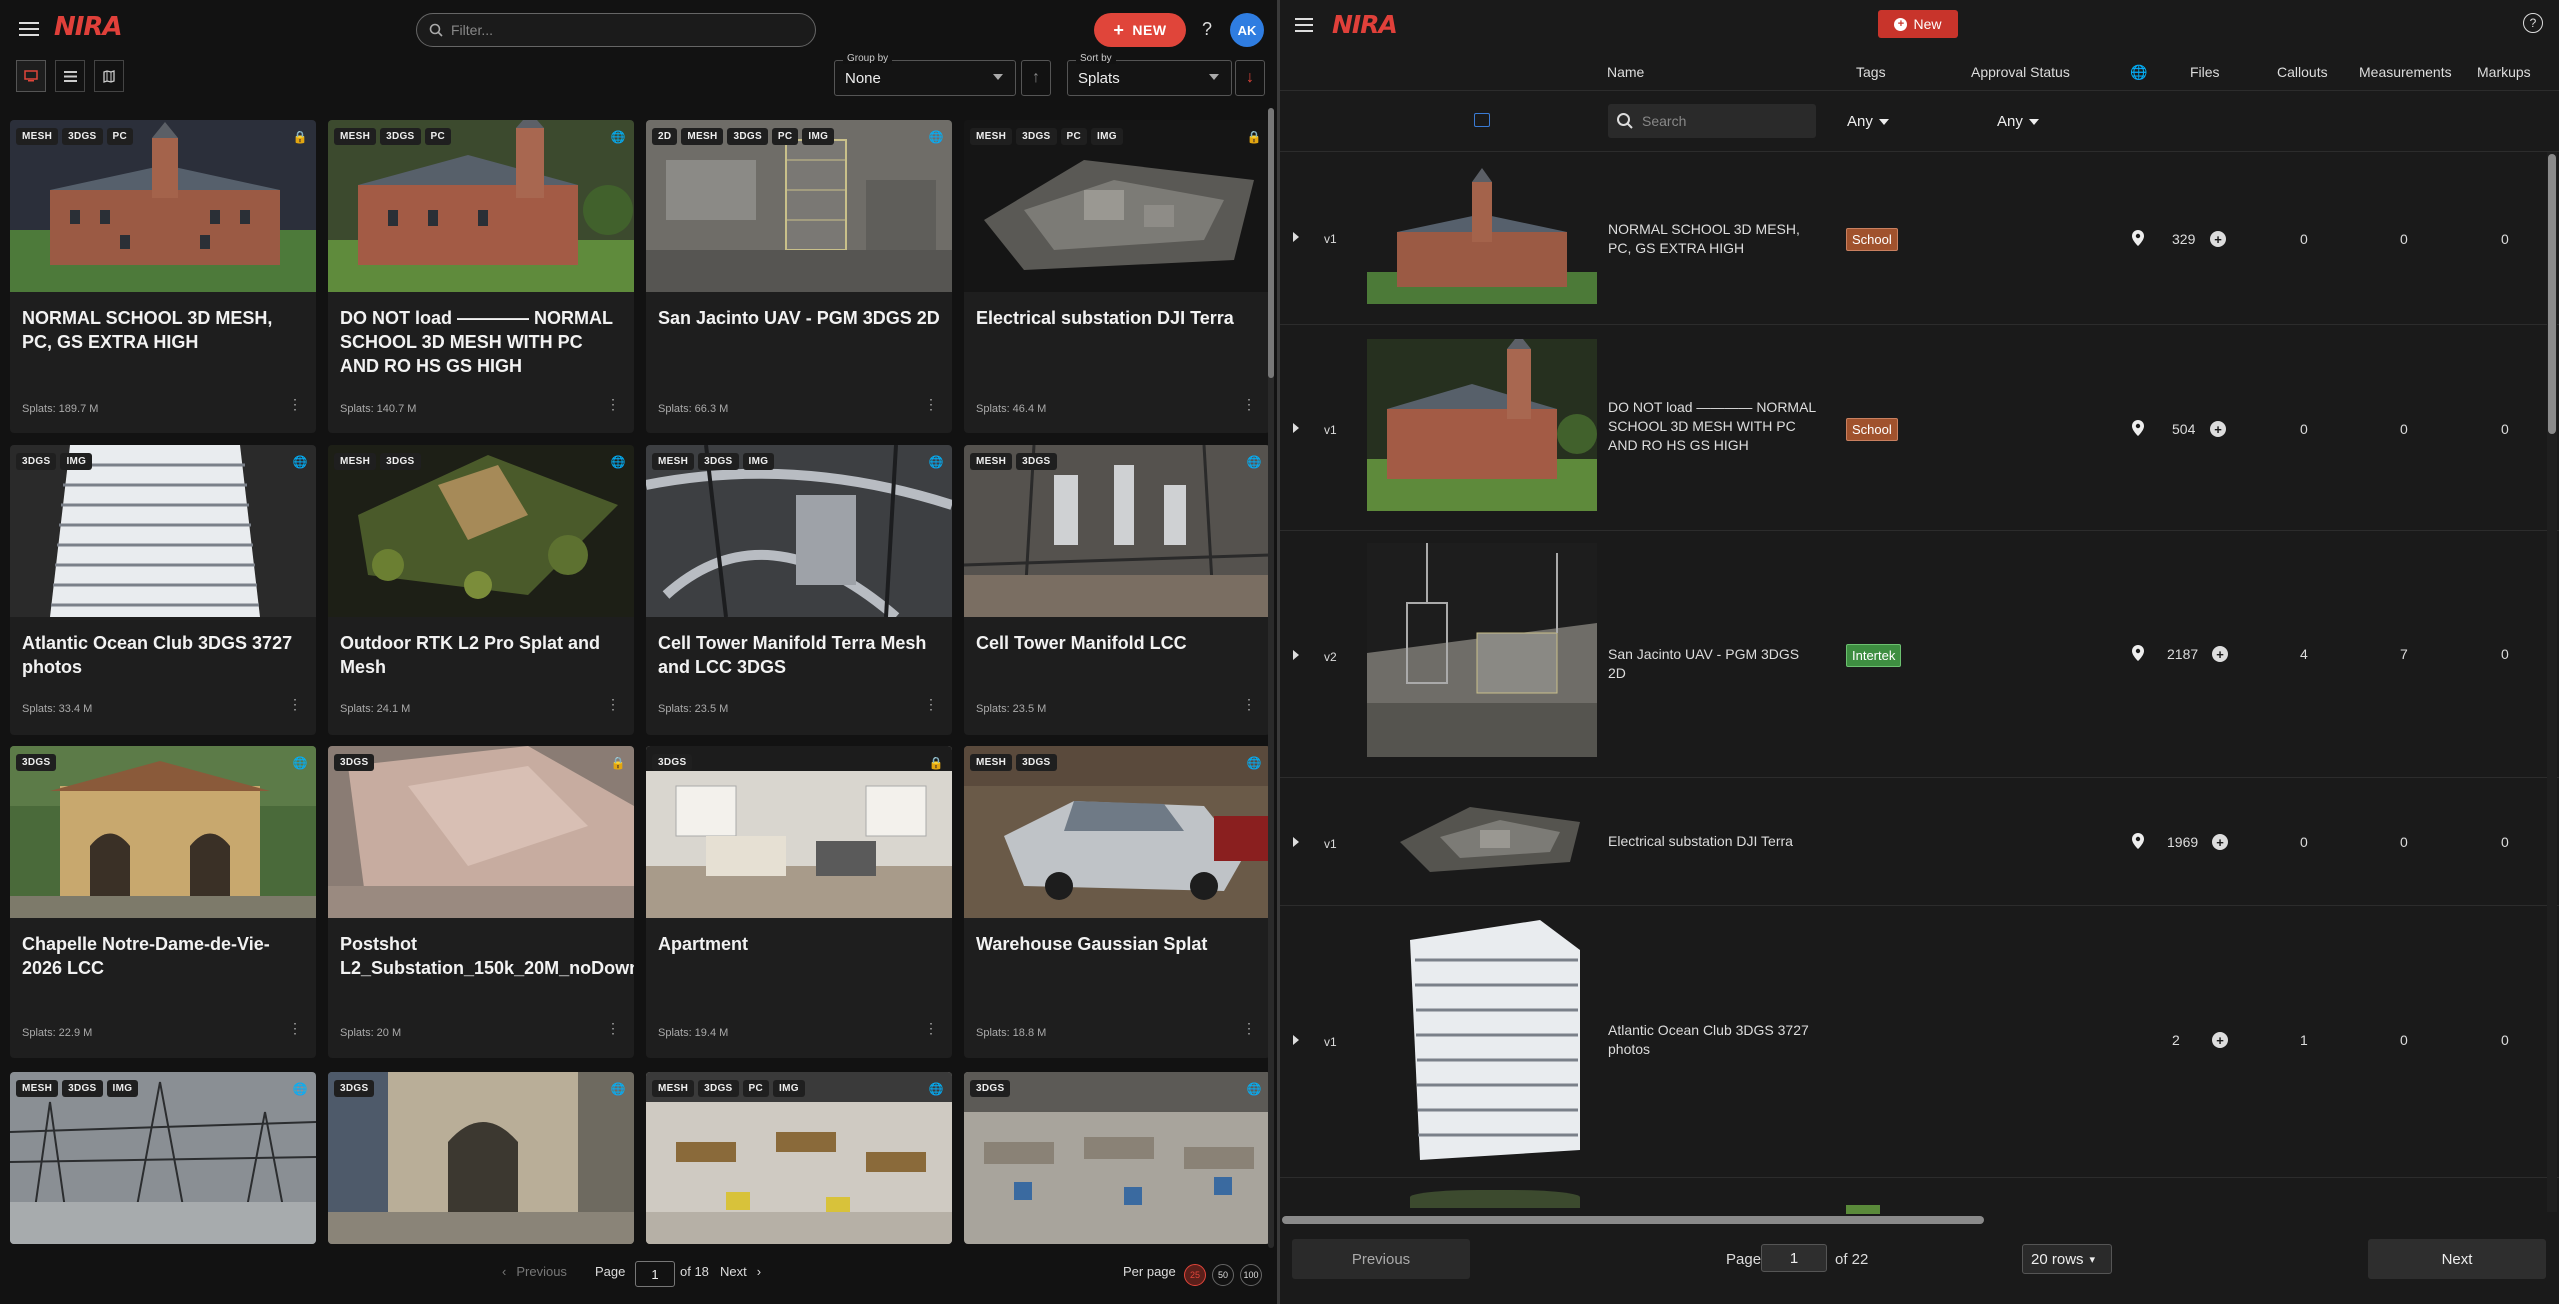 The height and width of the screenshot is (1304, 2559). Describe the element at coordinates (1149, 74) in the screenshot. I see `sort-by-select: Sort by Splats` at that location.